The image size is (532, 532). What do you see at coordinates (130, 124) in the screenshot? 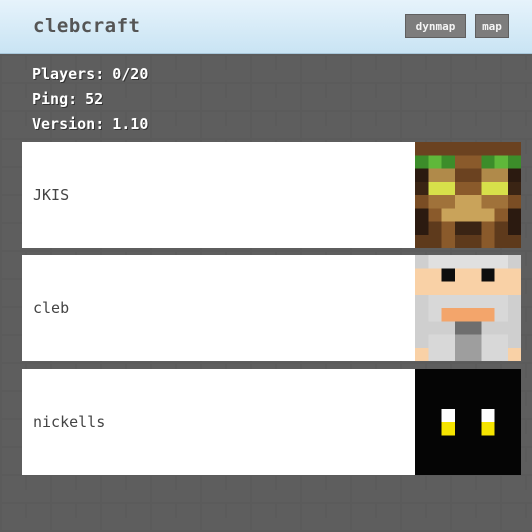
I see `version-value: 1.10` at bounding box center [130, 124].